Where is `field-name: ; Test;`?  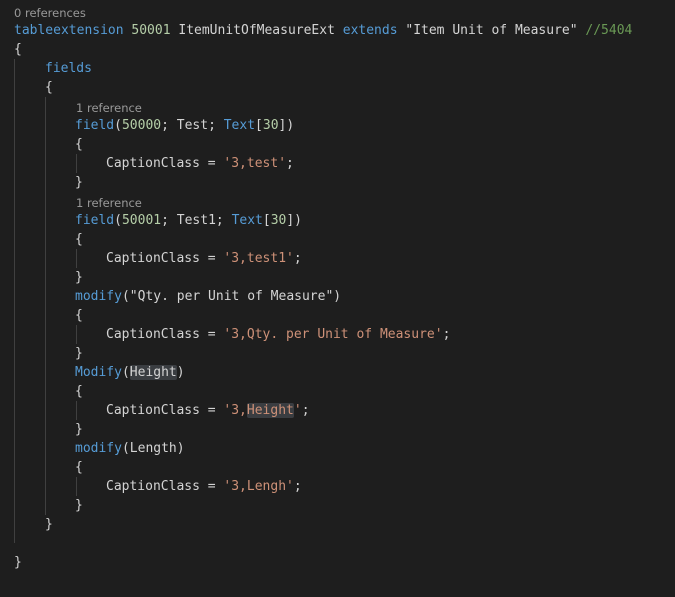
field-name: ; Test; is located at coordinates (192, 125).